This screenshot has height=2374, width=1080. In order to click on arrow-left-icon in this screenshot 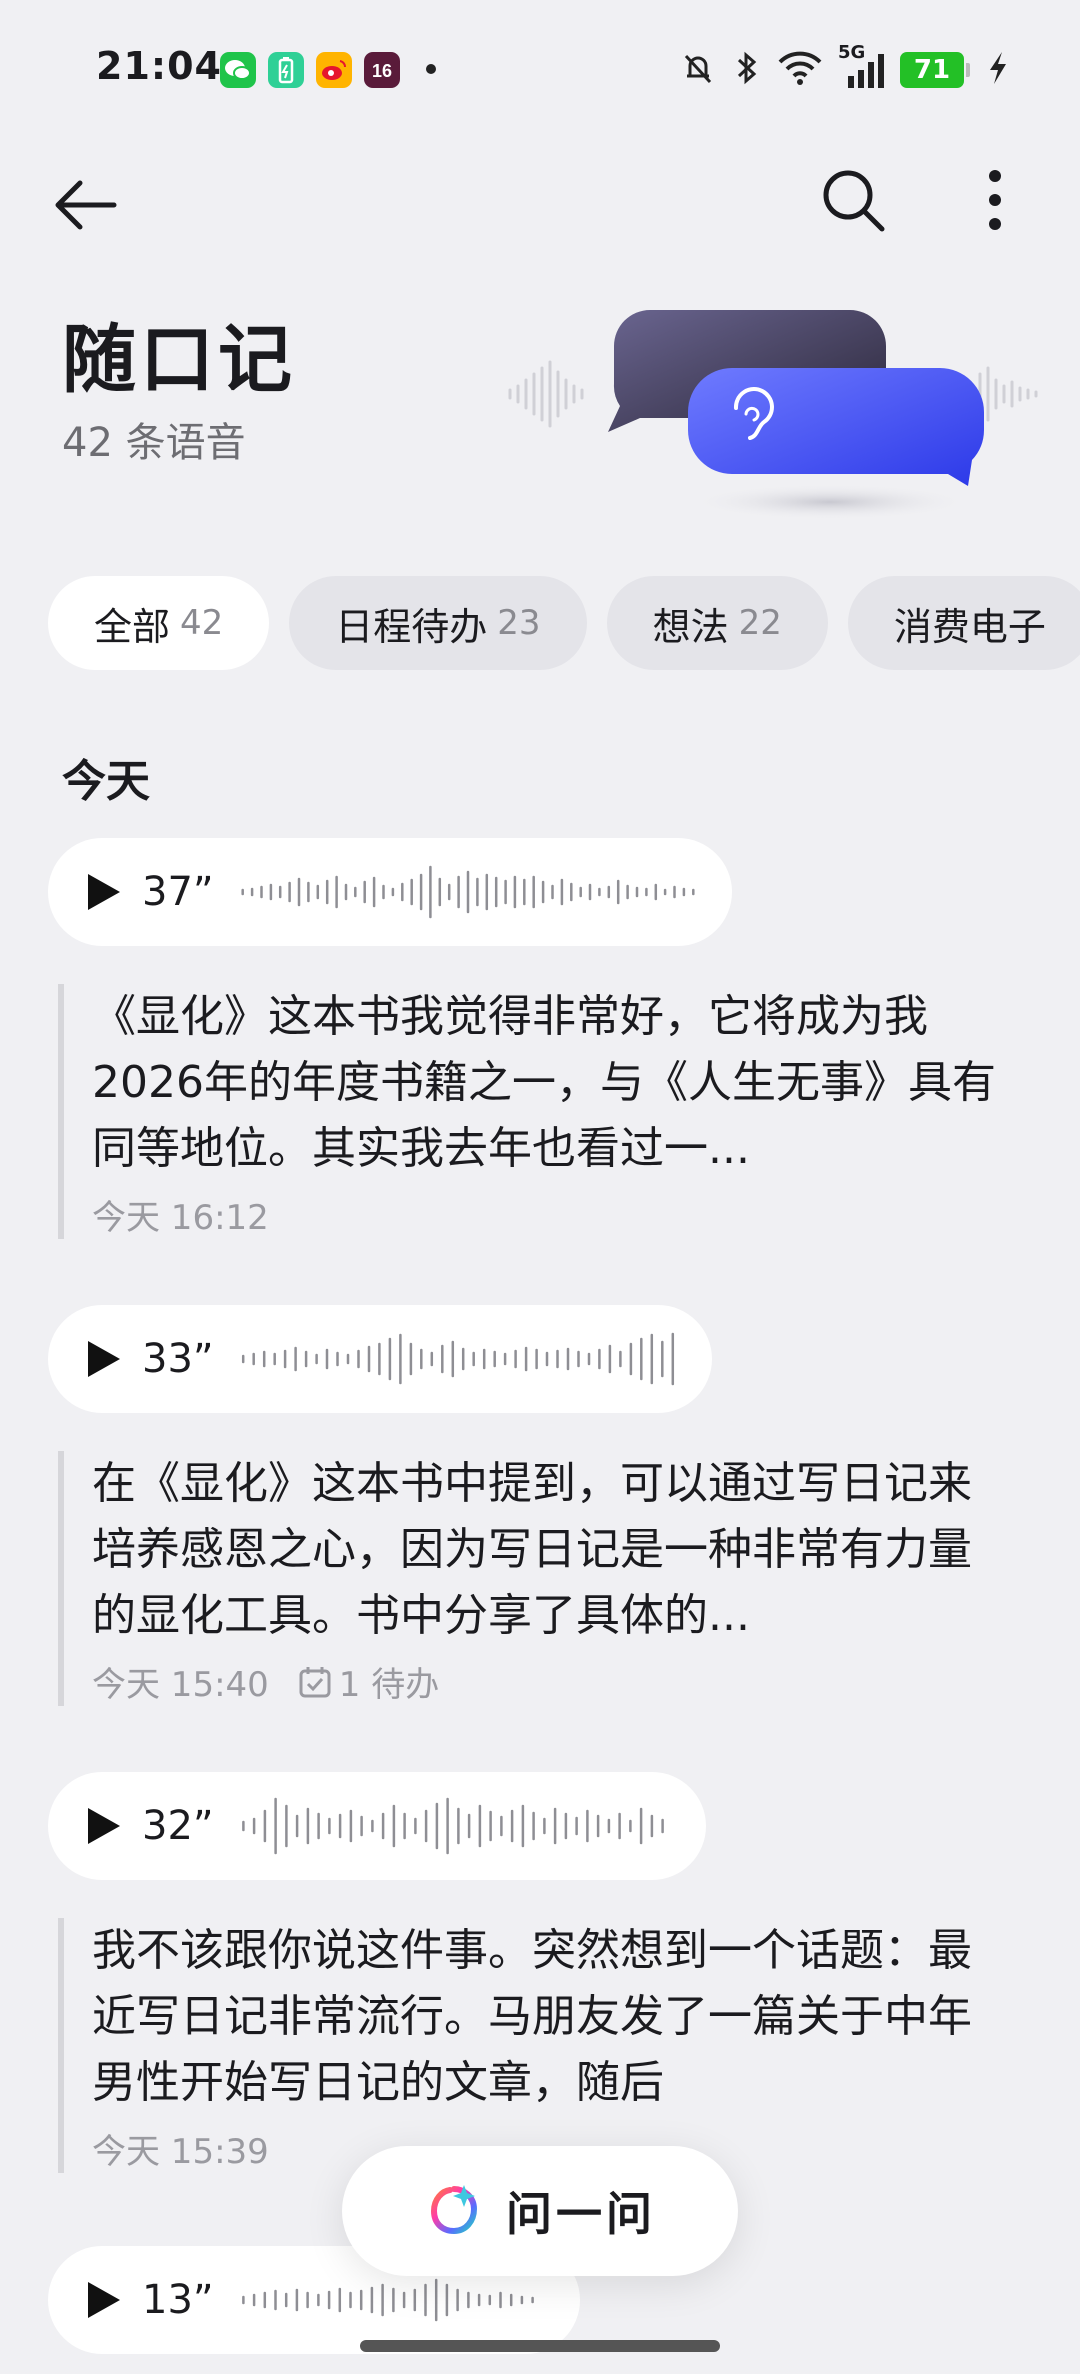, I will do `click(86, 205)`.